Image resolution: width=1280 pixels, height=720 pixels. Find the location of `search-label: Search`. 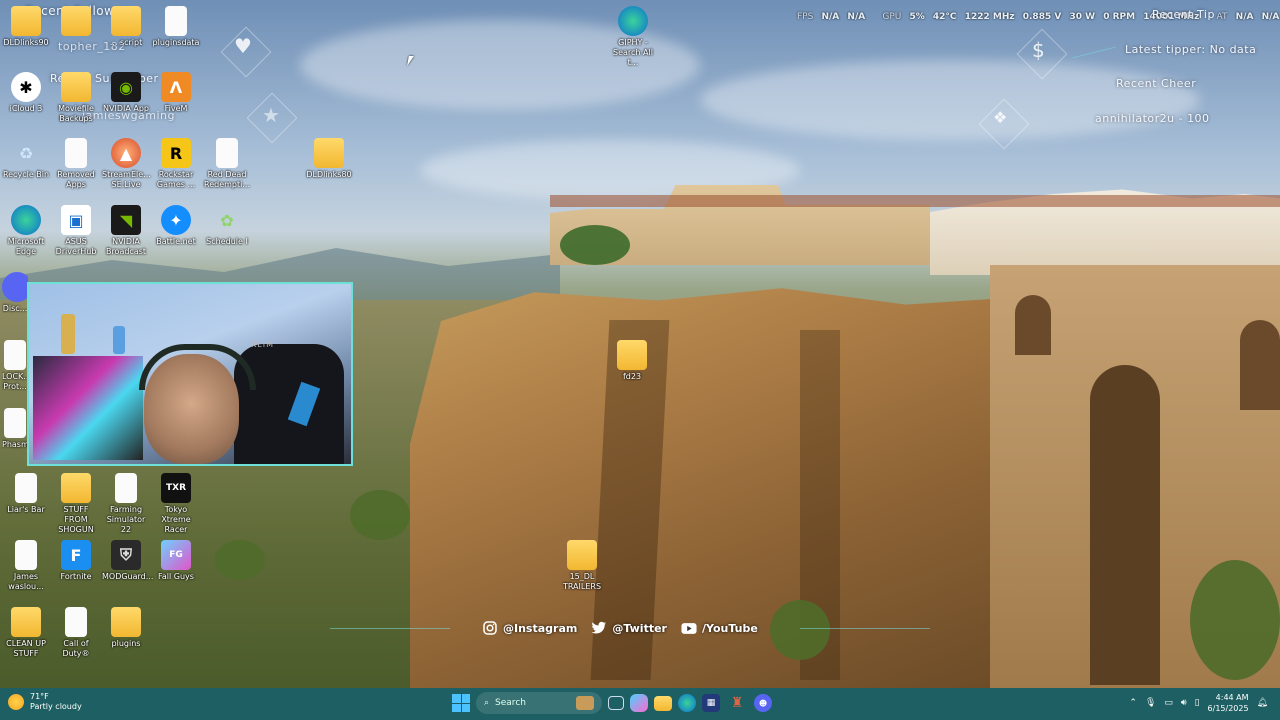

search-label: Search is located at coordinates (510, 703).